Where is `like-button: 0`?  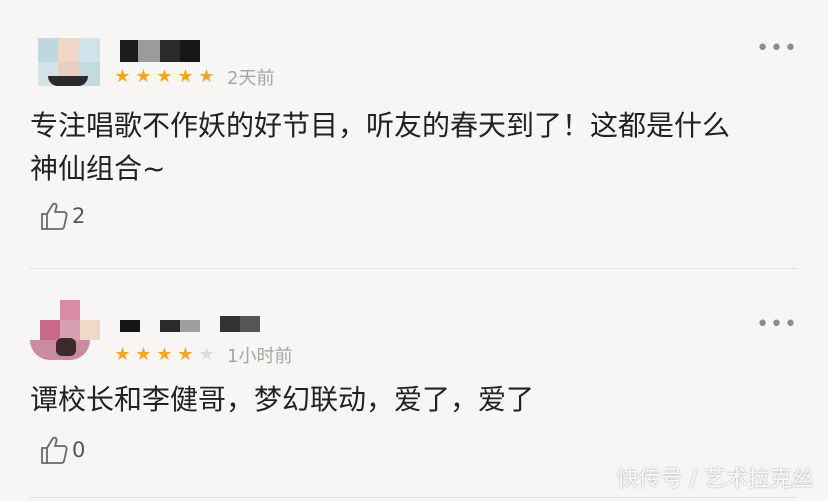
like-button: 0 is located at coordinates (62, 450).